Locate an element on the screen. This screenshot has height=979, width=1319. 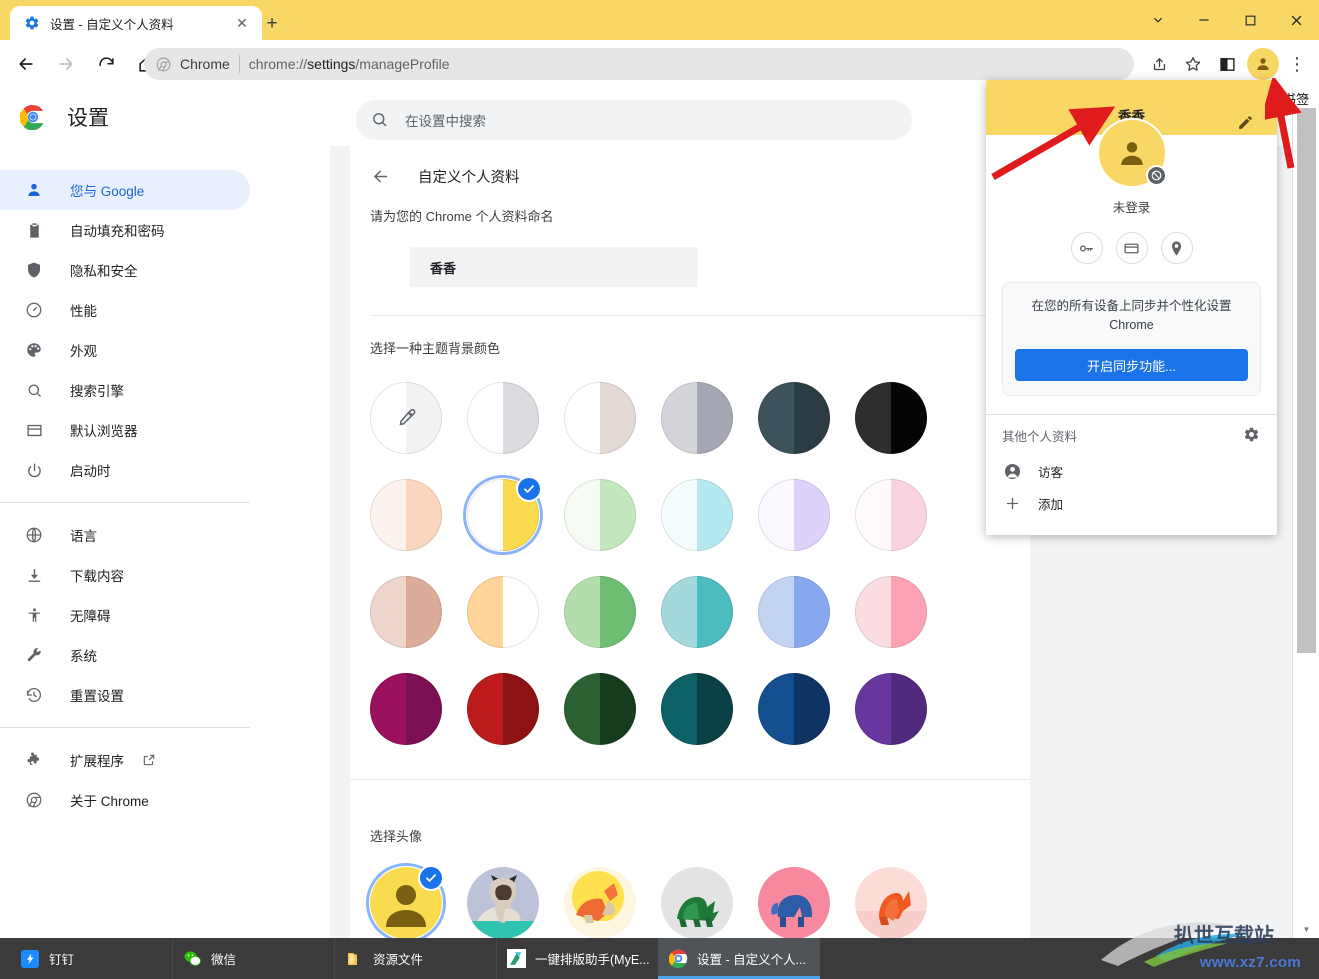
avatar-option-origami-fox is located at coordinates (891, 902).